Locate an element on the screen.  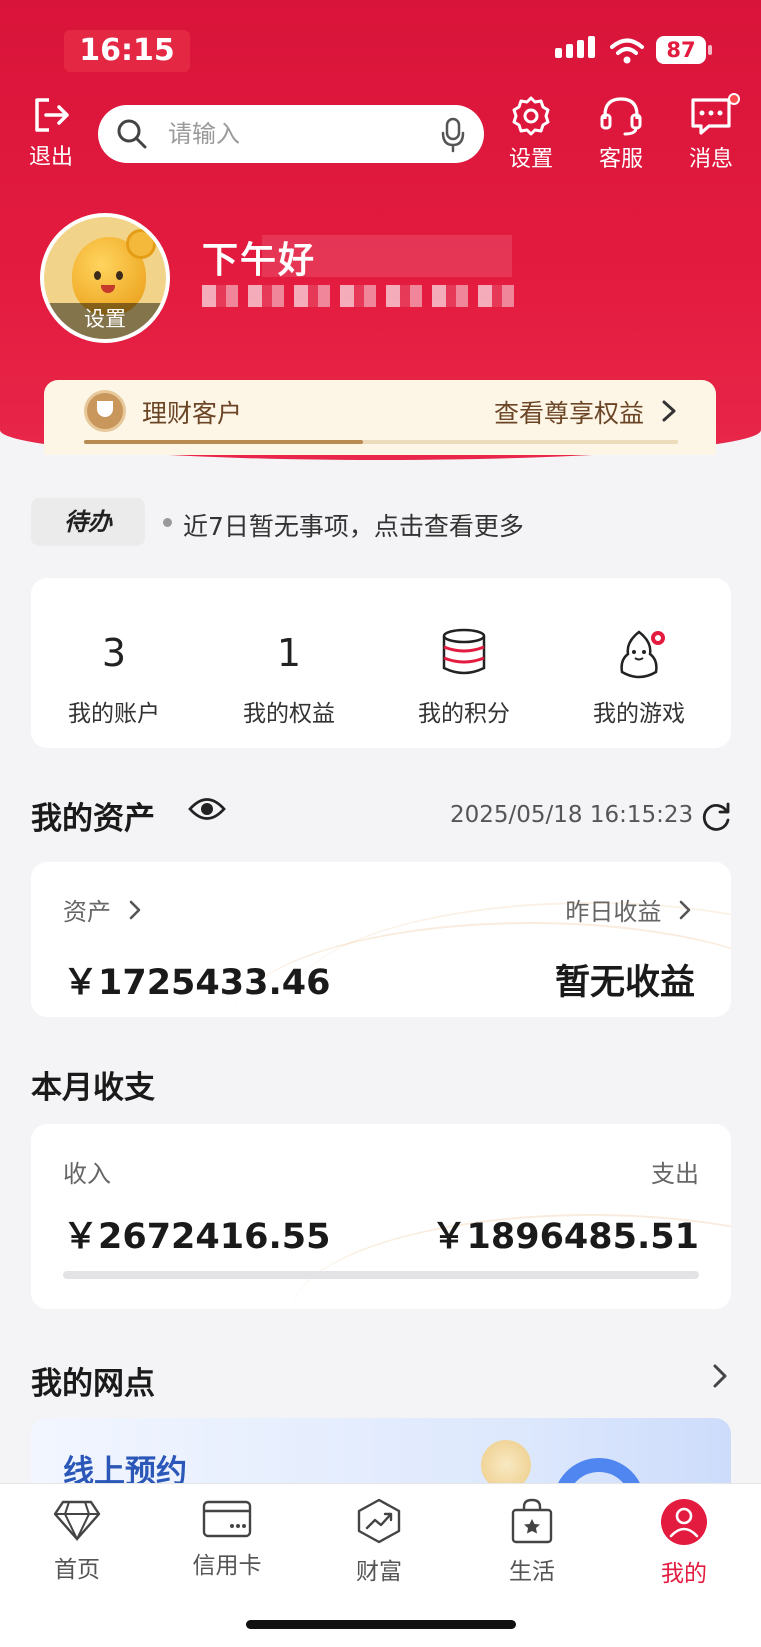
points-icon-wrap is located at coordinates (464, 653).